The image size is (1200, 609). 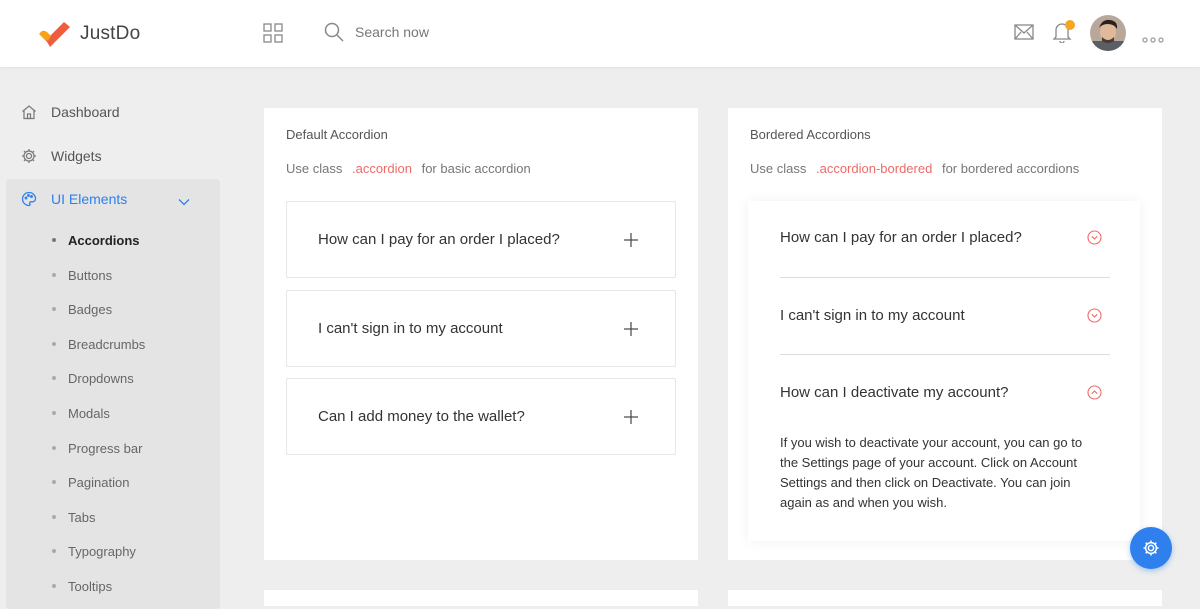 What do you see at coordinates (54, 34) in the screenshot?
I see `logo-icon` at bounding box center [54, 34].